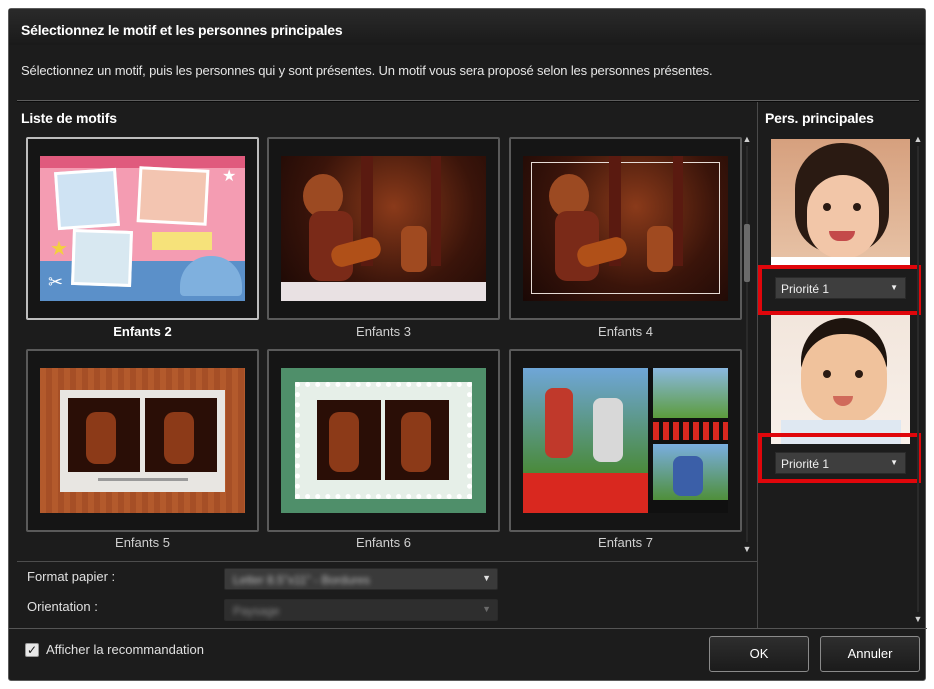 This screenshot has width=934, height=689. I want to click on motif-caption: Enfants 2, so click(142, 331).